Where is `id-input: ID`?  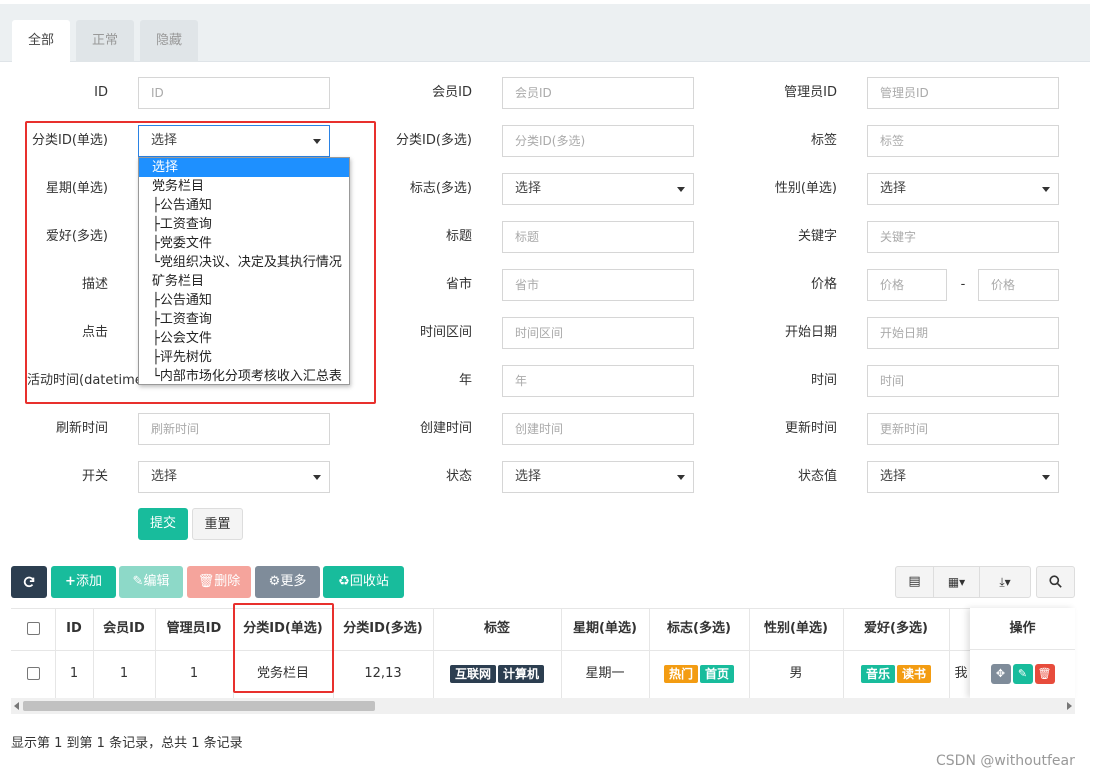
id-input: ID is located at coordinates (234, 93).